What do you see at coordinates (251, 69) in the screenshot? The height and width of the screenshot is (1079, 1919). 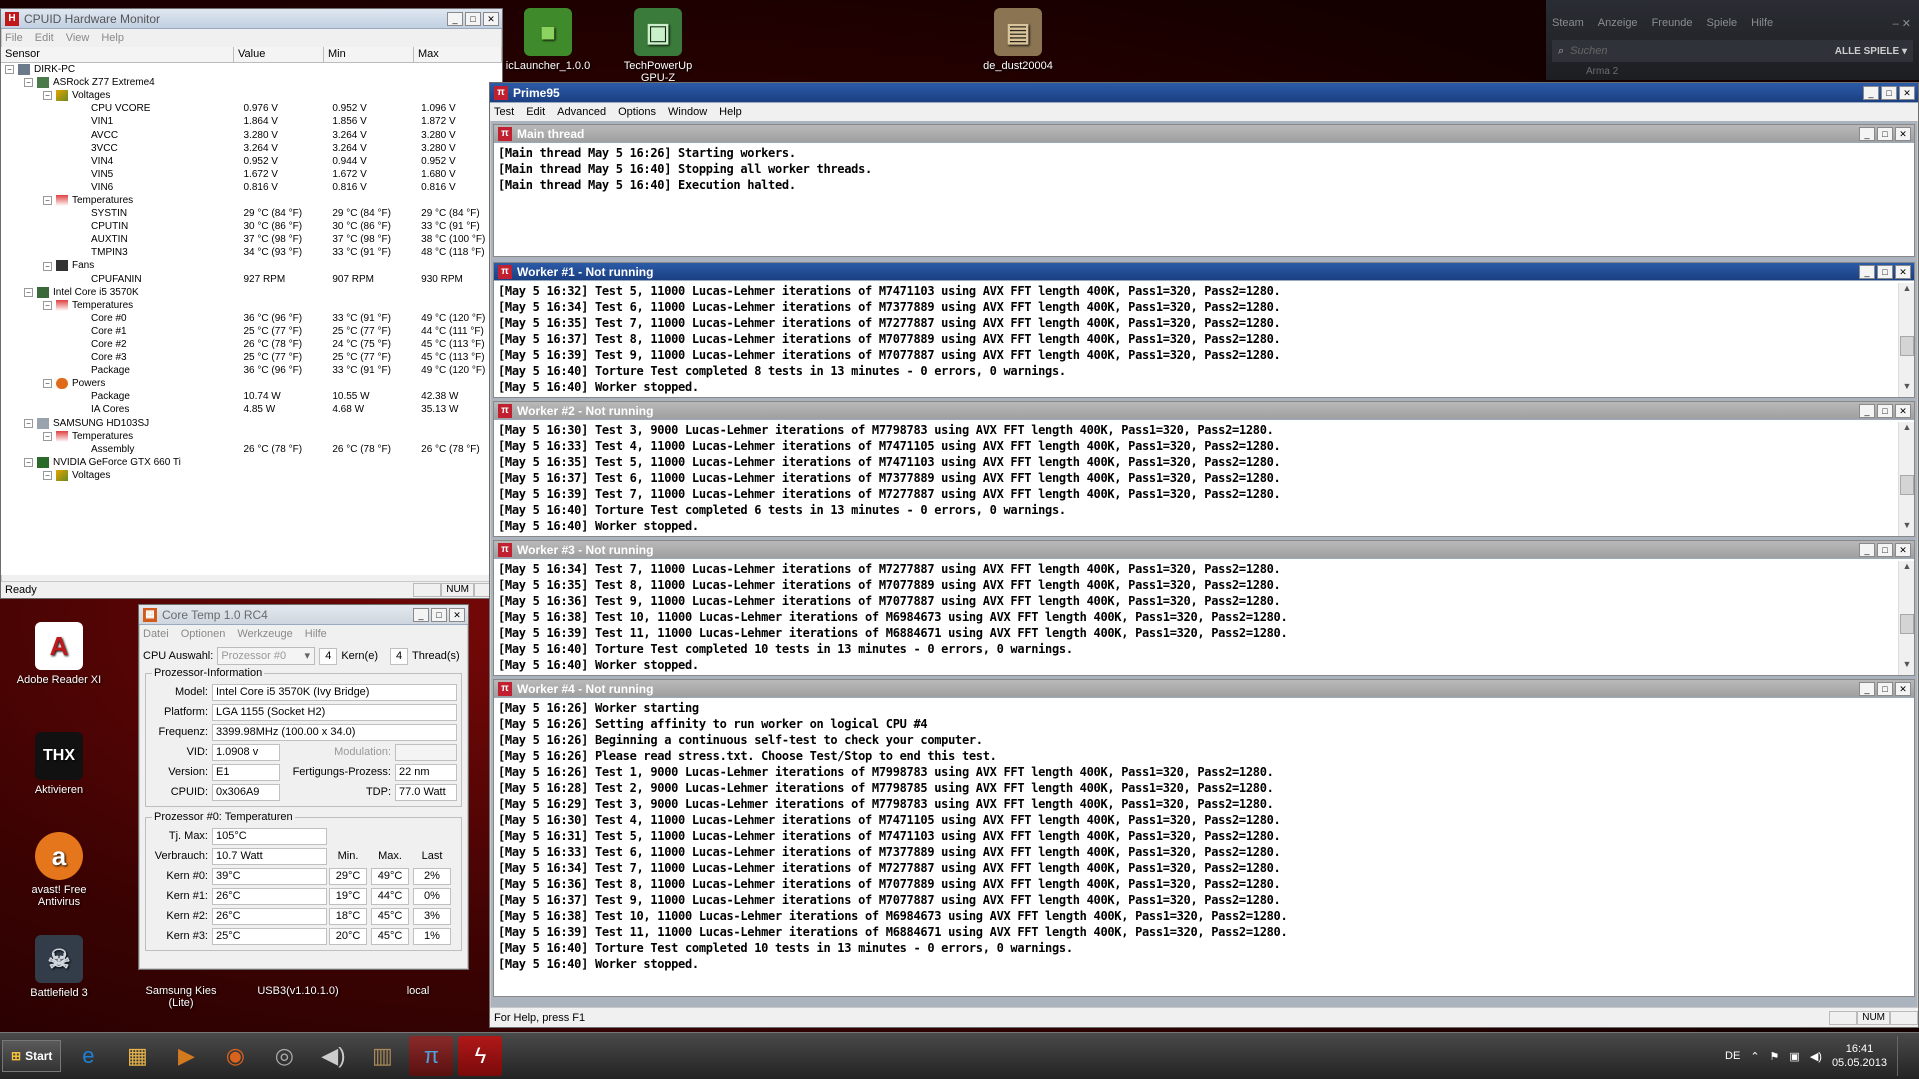 I see `sensor-group-row: − DIRK-PC` at bounding box center [251, 69].